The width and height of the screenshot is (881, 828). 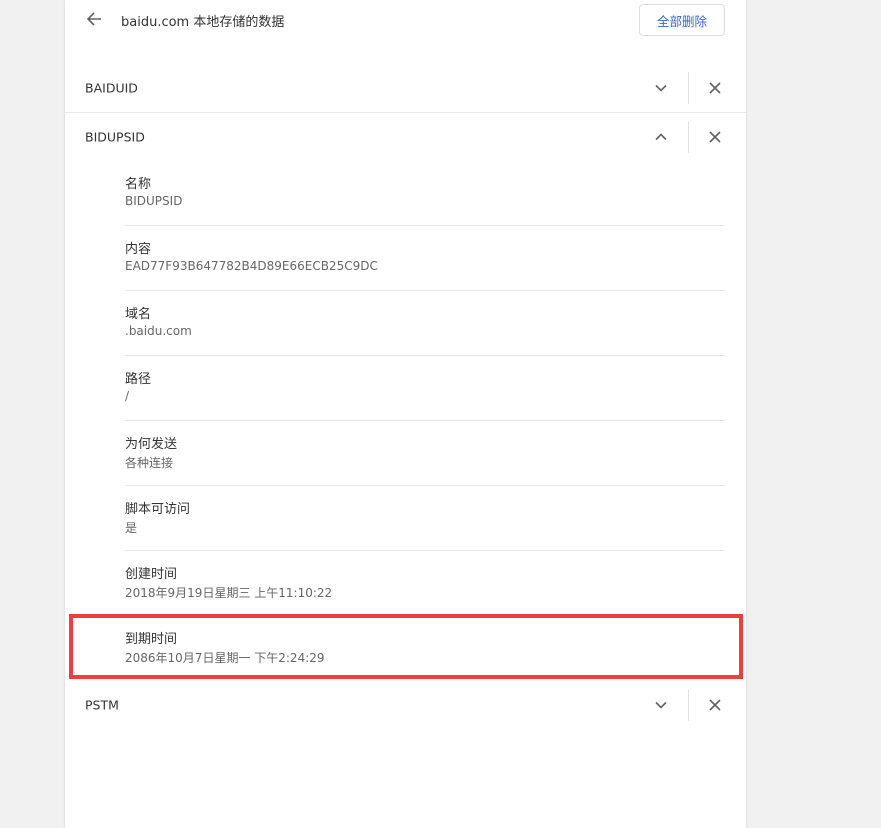 What do you see at coordinates (405, 136) in the screenshot?
I see `cookie-row-bidupsid: BIDUPSID` at bounding box center [405, 136].